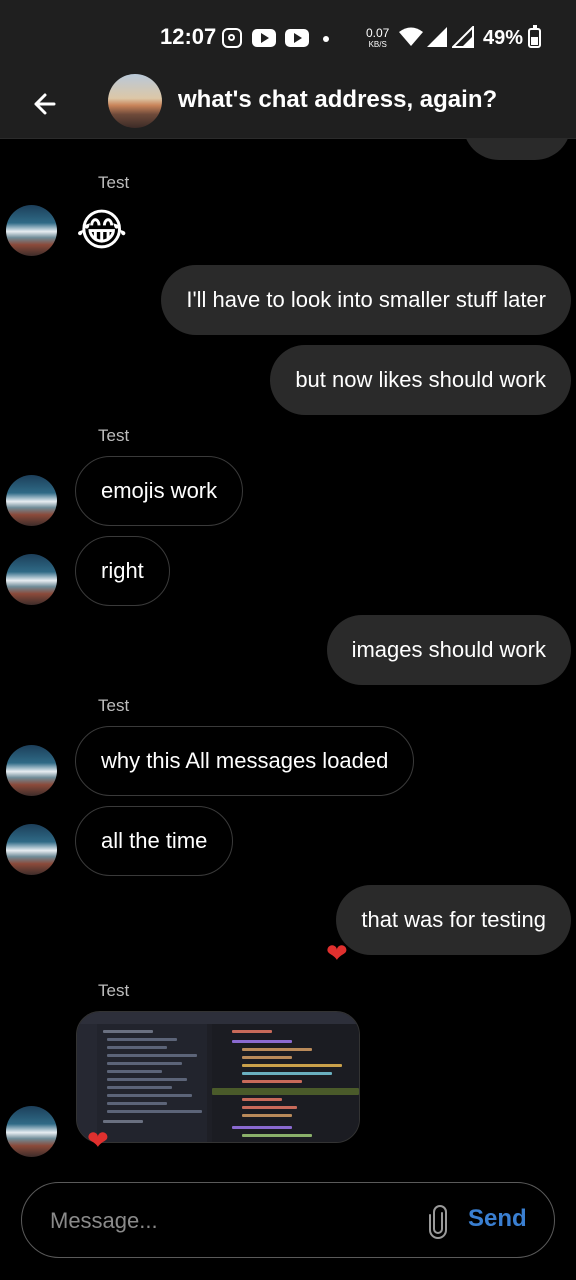 Image resolution: width=576 pixels, height=1280 pixels. What do you see at coordinates (534, 36) in the screenshot?
I see `battery-icon` at bounding box center [534, 36].